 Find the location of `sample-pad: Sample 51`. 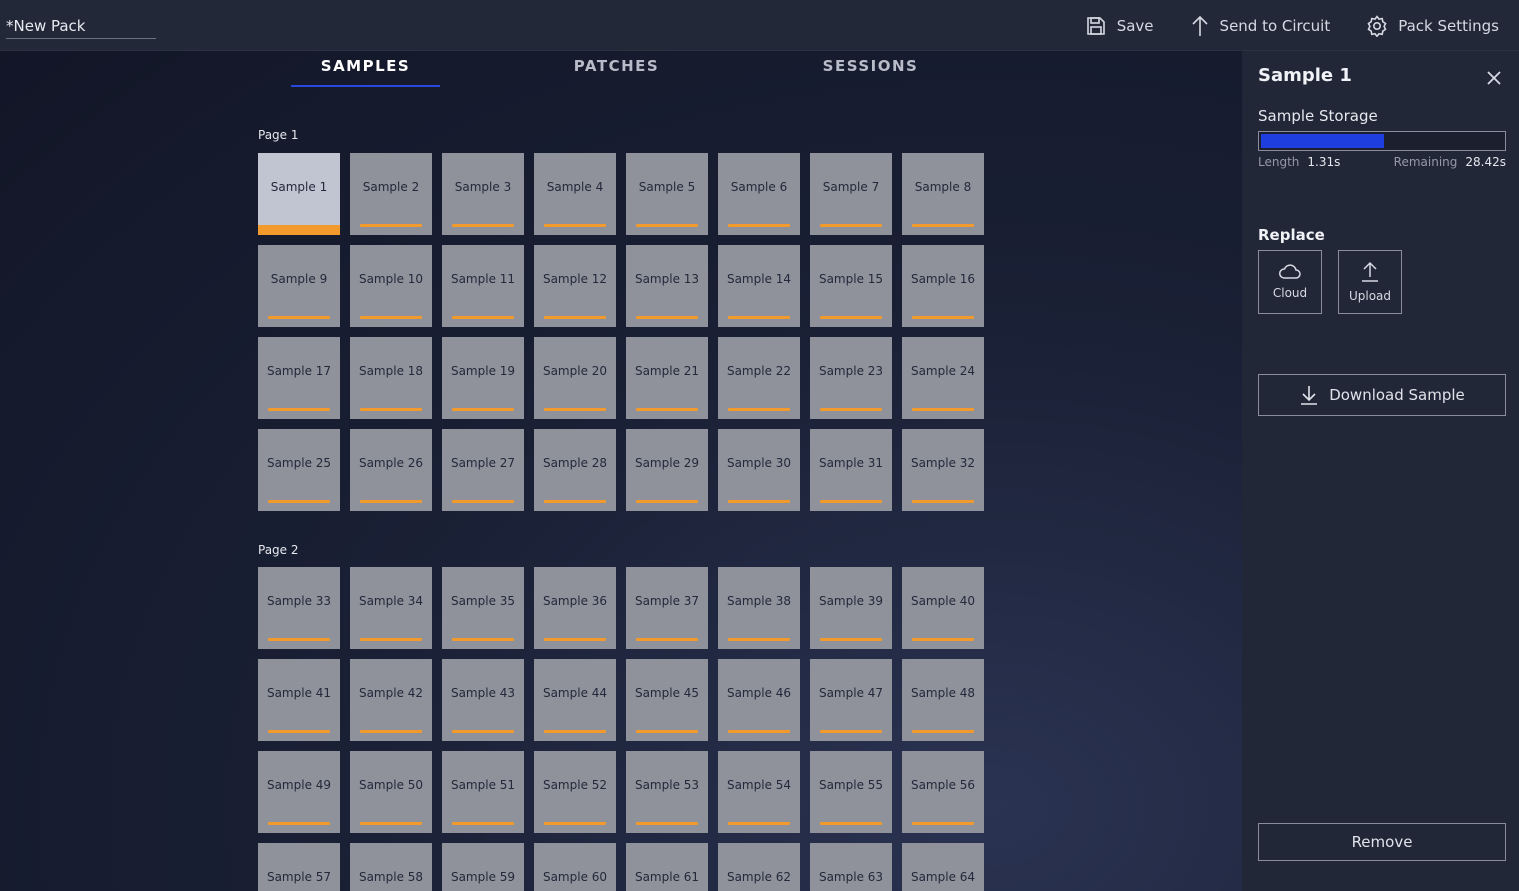

sample-pad: Sample 51 is located at coordinates (483, 792).